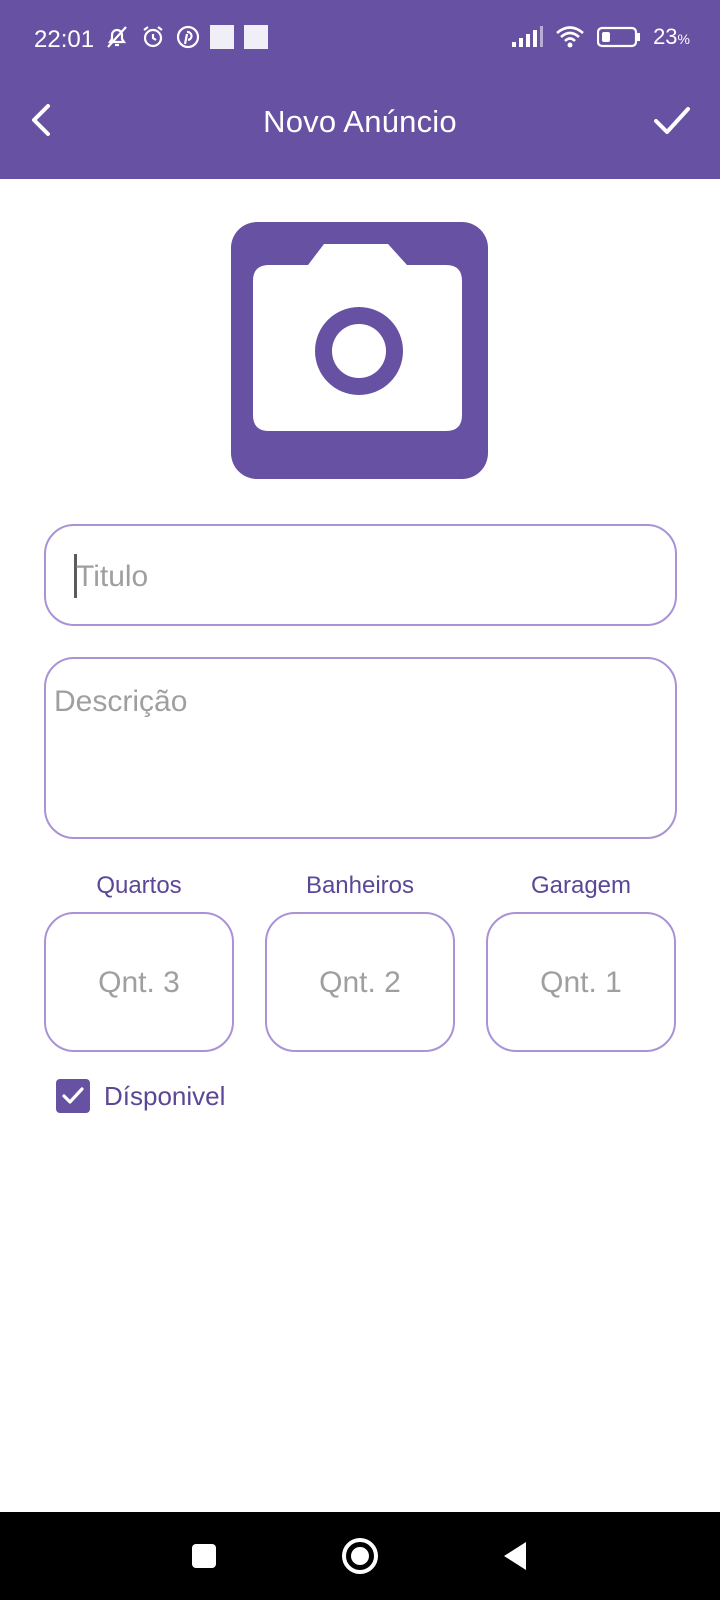 This screenshot has height=1600, width=720. Describe the element at coordinates (117, 37) in the screenshot. I see `mute-bell-icon` at that location.